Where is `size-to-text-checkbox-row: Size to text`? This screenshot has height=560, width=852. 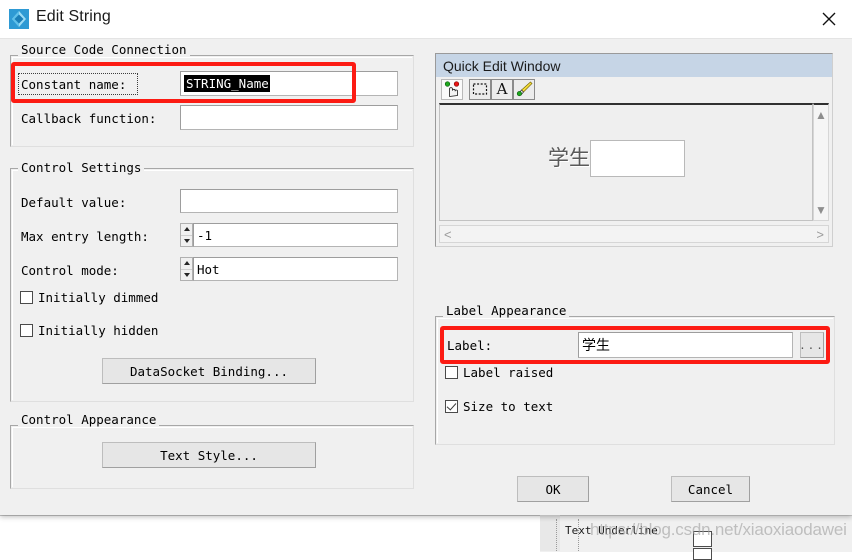 size-to-text-checkbox-row: Size to text is located at coordinates (499, 406).